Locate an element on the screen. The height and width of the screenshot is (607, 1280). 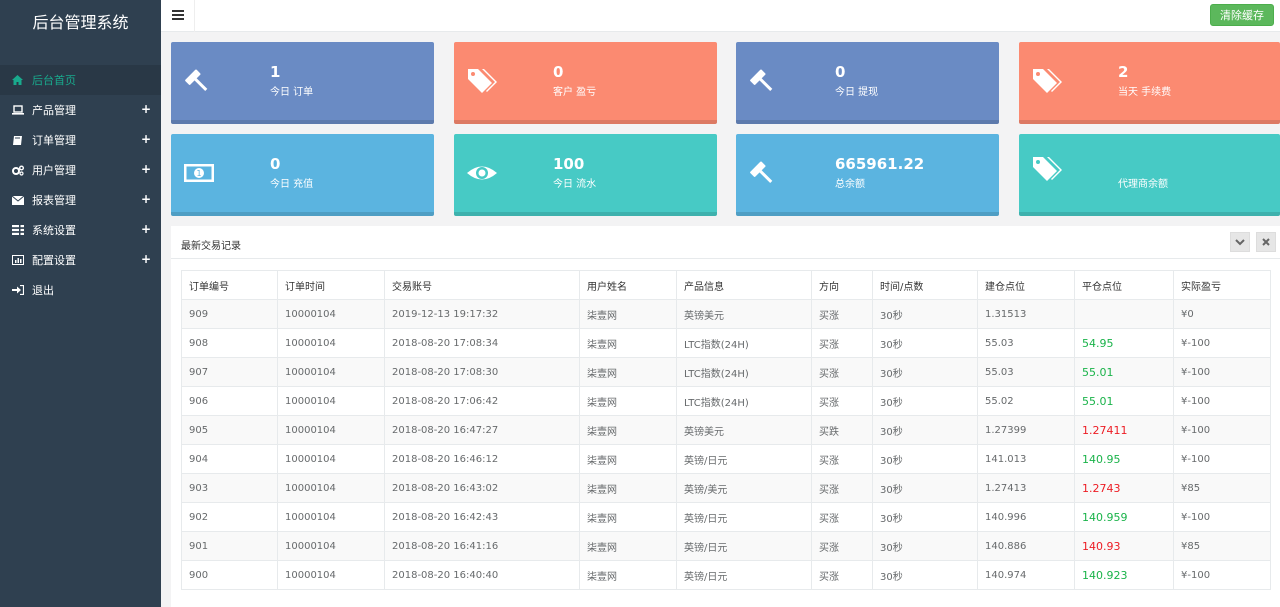
table-cell: 140.974 is located at coordinates (1026, 575).